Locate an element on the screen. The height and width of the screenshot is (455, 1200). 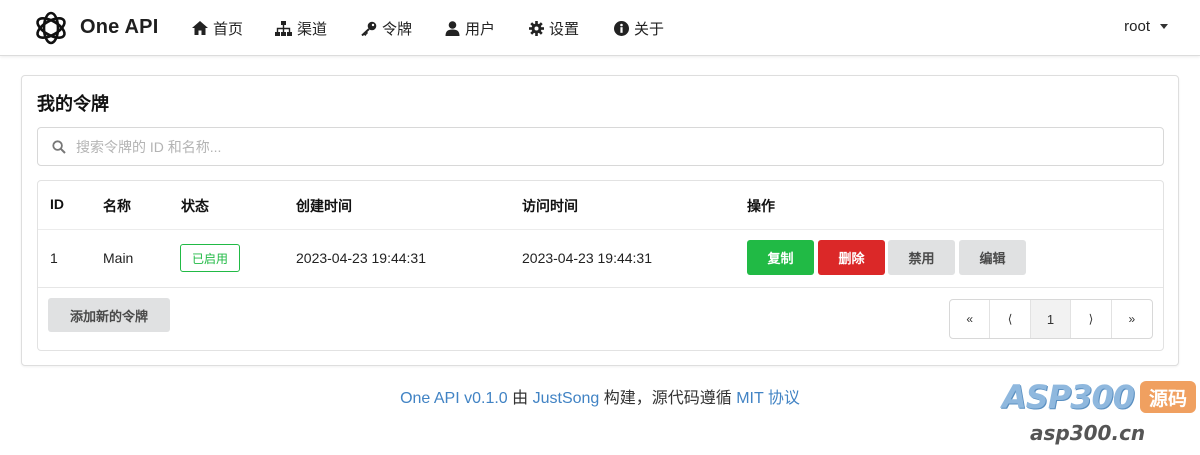
nav-label: 令牌 is located at coordinates (397, 29).